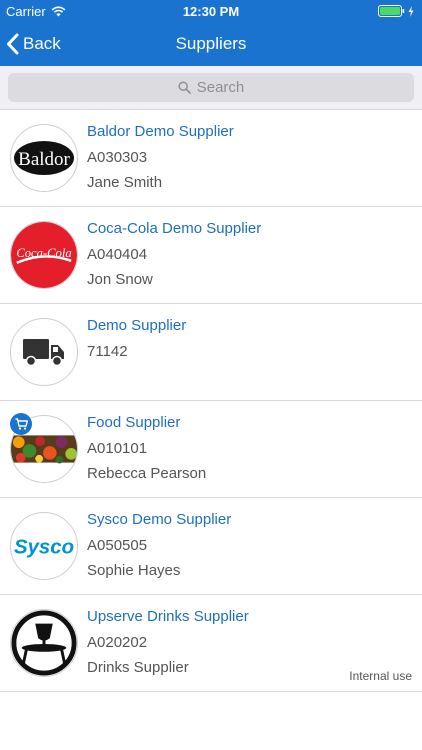 This screenshot has height=750, width=422. Describe the element at coordinates (13, 44) in the screenshot. I see `chevron-left-icon` at that location.